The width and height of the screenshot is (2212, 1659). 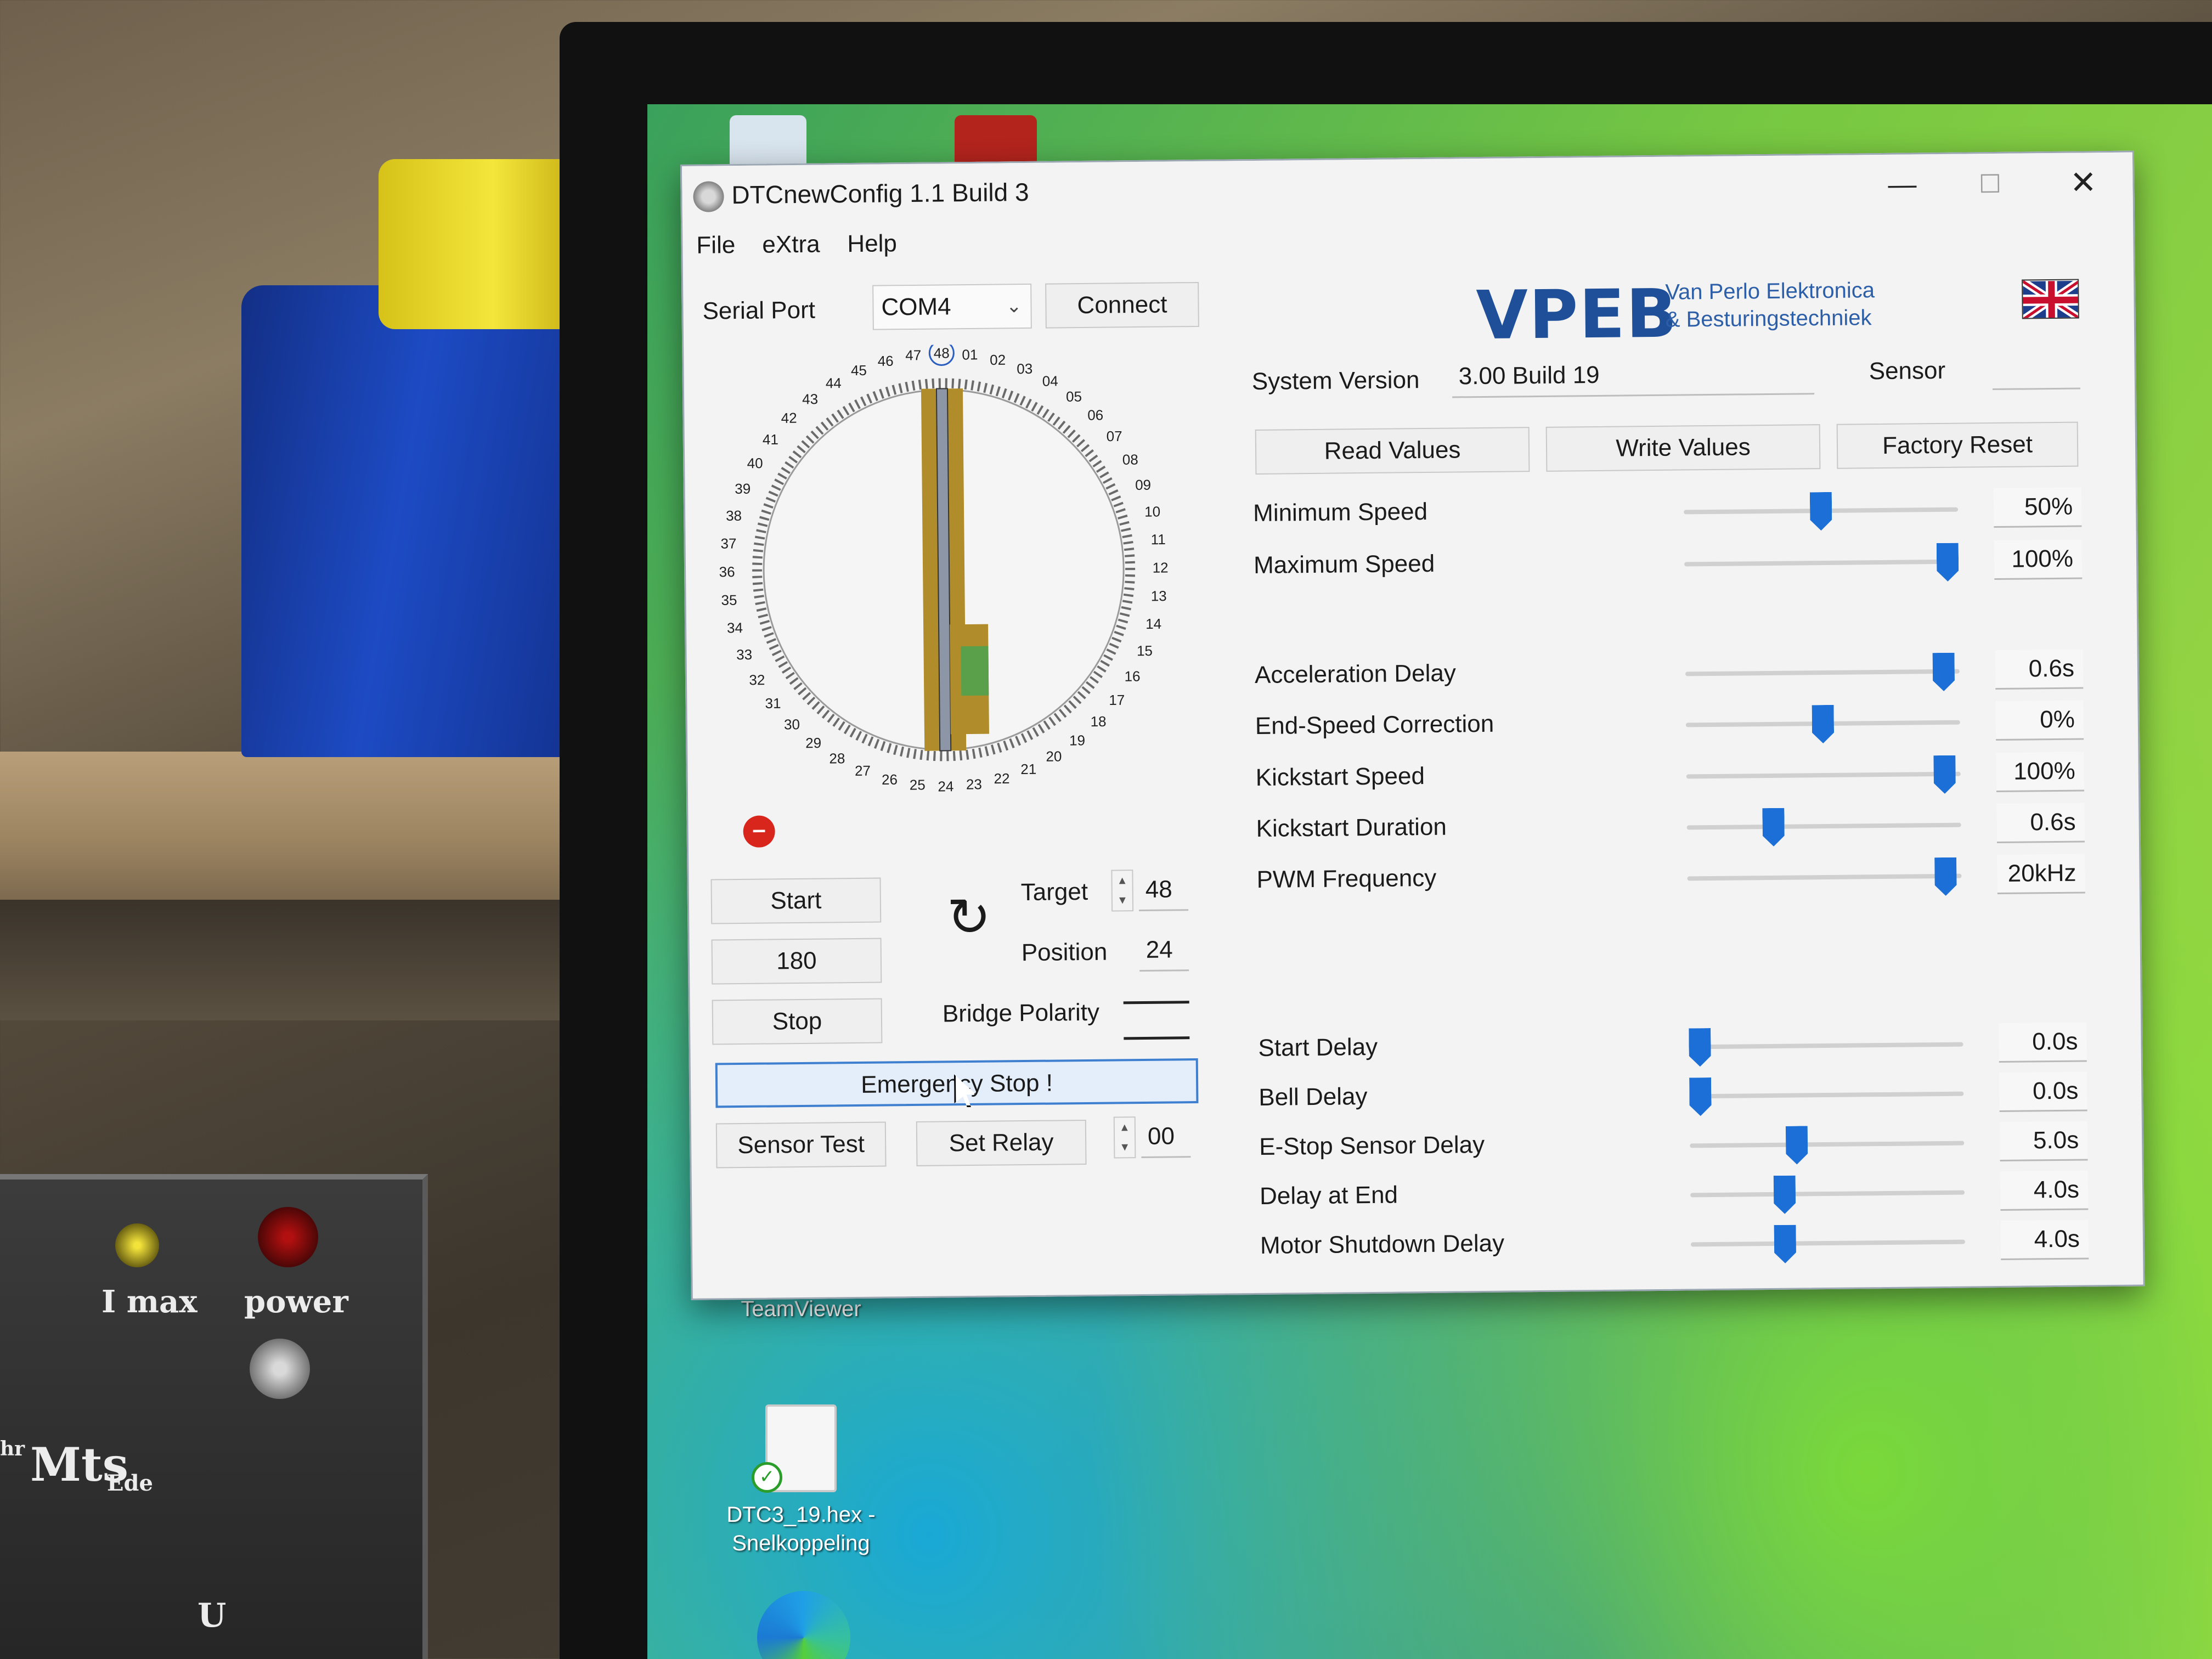 What do you see at coordinates (913, 355) in the screenshot?
I see `dial-tick-label: 47` at bounding box center [913, 355].